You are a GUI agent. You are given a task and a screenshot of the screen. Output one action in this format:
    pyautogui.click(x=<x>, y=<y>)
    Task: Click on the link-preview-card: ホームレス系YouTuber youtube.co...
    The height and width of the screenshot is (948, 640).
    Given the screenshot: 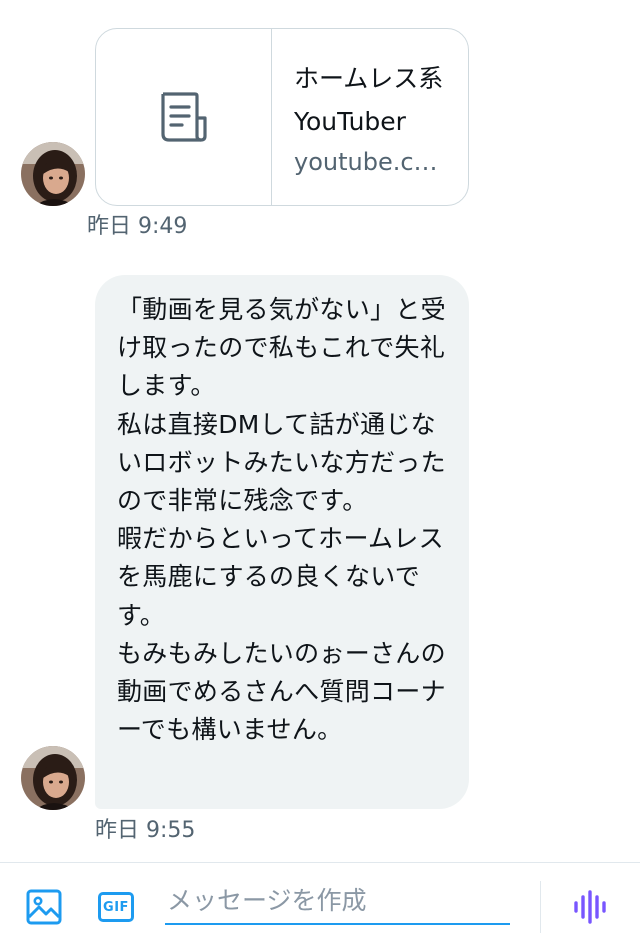 What is the action you would take?
    pyautogui.click(x=282, y=117)
    